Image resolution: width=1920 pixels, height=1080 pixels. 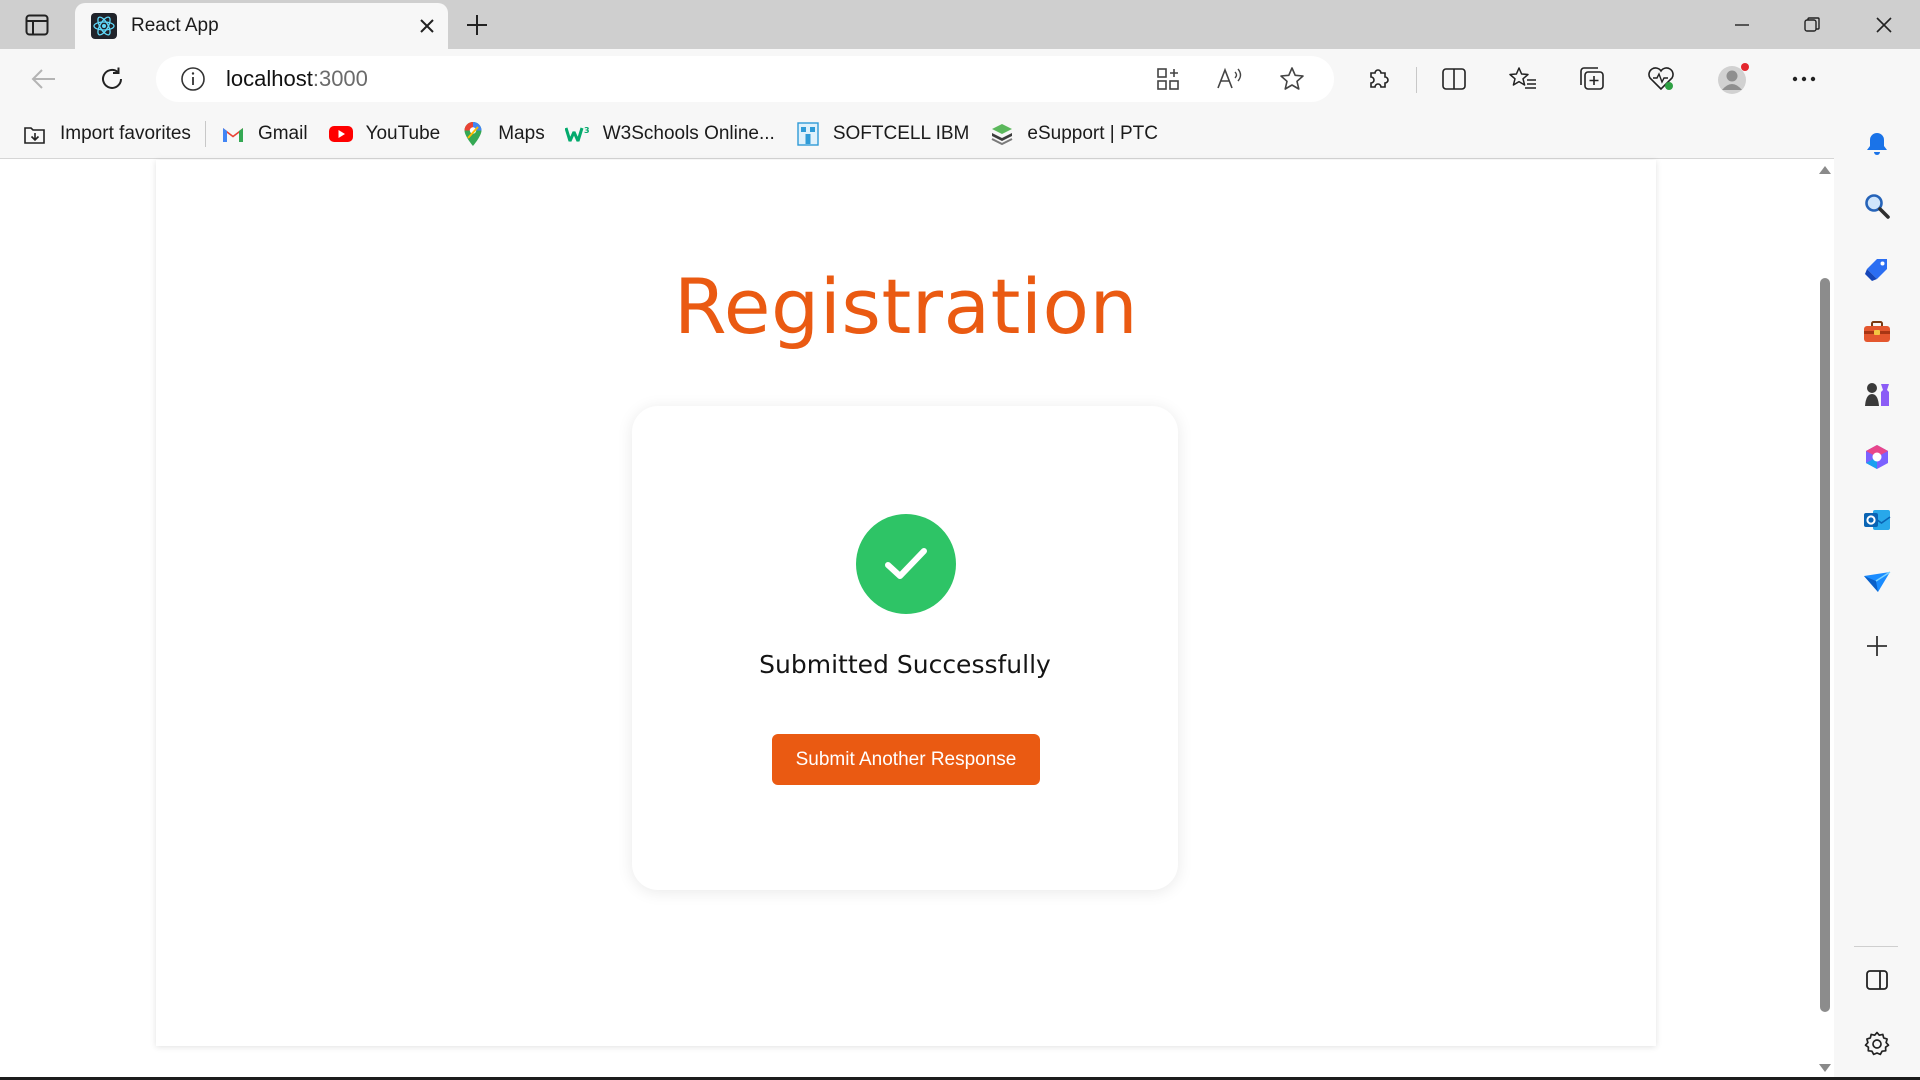 I want to click on address-bar: localhost:3000, so click(x=745, y=79).